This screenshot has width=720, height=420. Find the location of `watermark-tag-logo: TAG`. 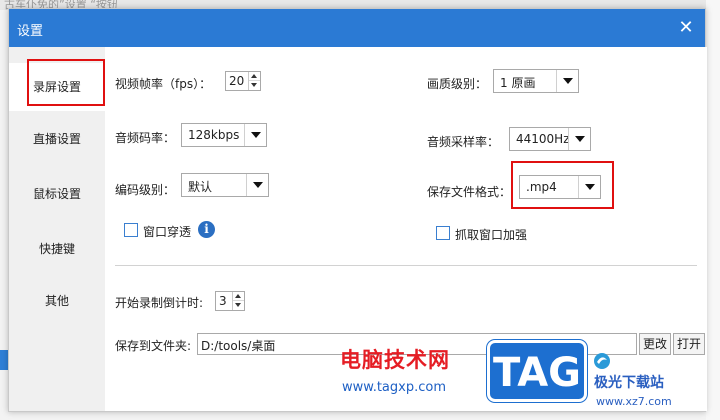

watermark-tag-logo: TAG is located at coordinates (537, 371).